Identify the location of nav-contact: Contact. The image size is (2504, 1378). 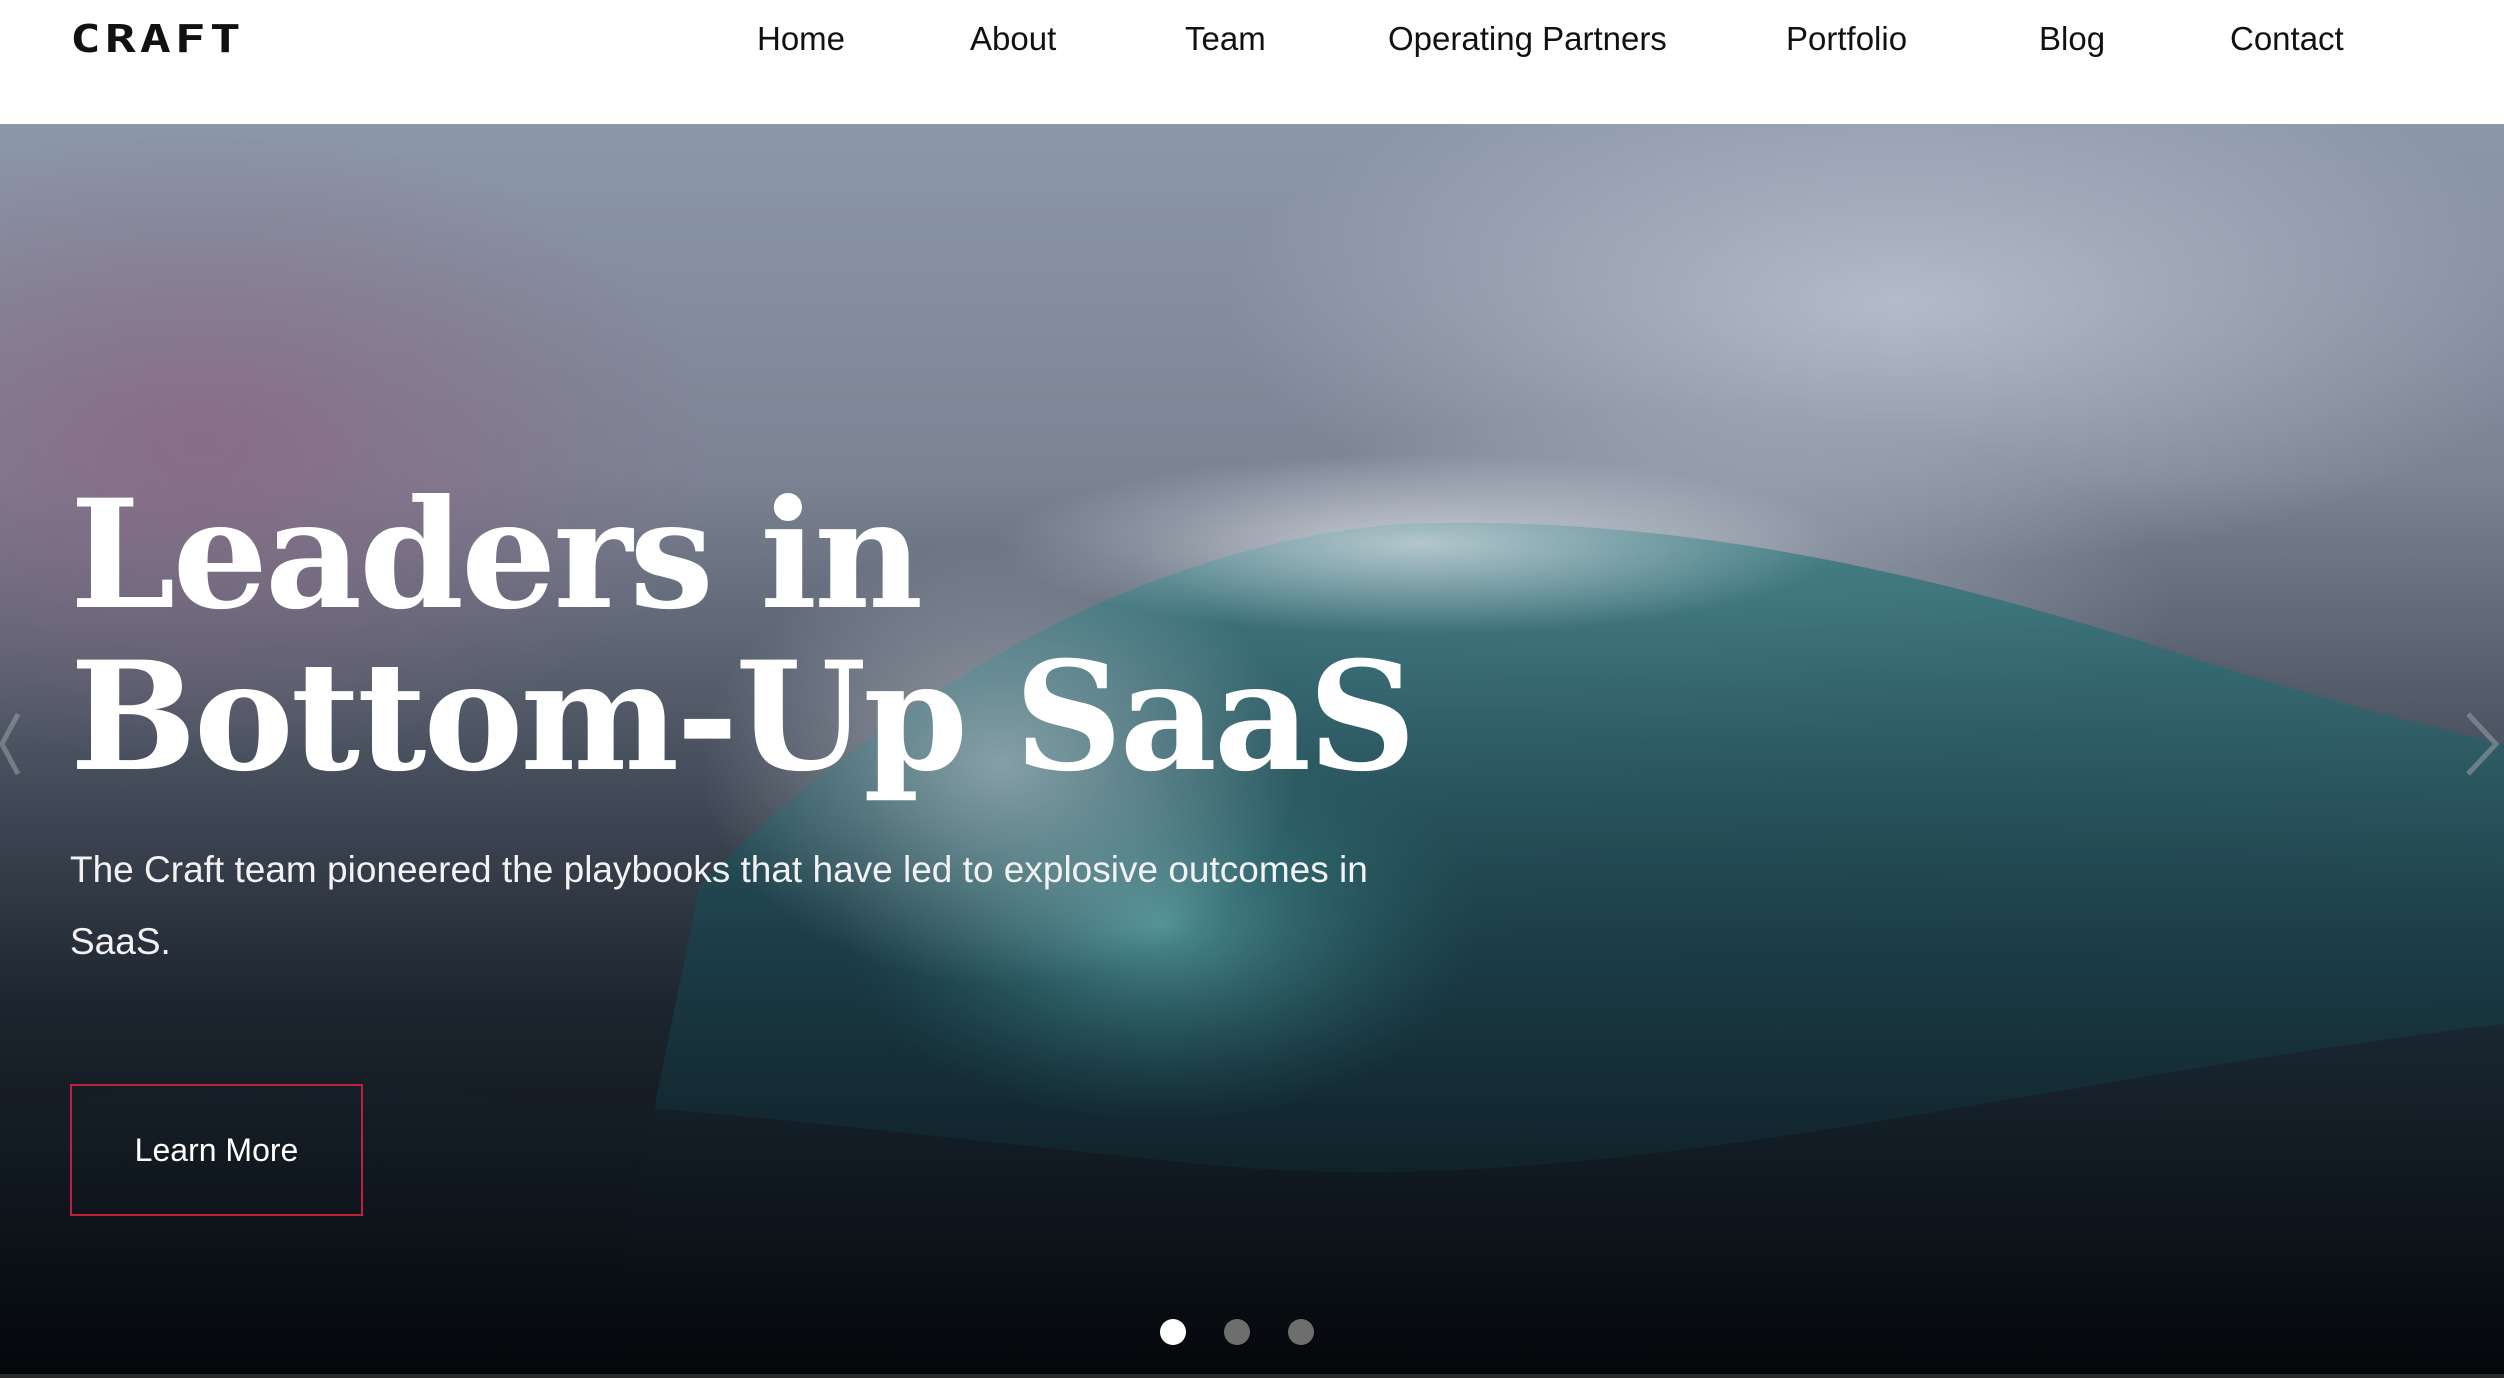
(2287, 39).